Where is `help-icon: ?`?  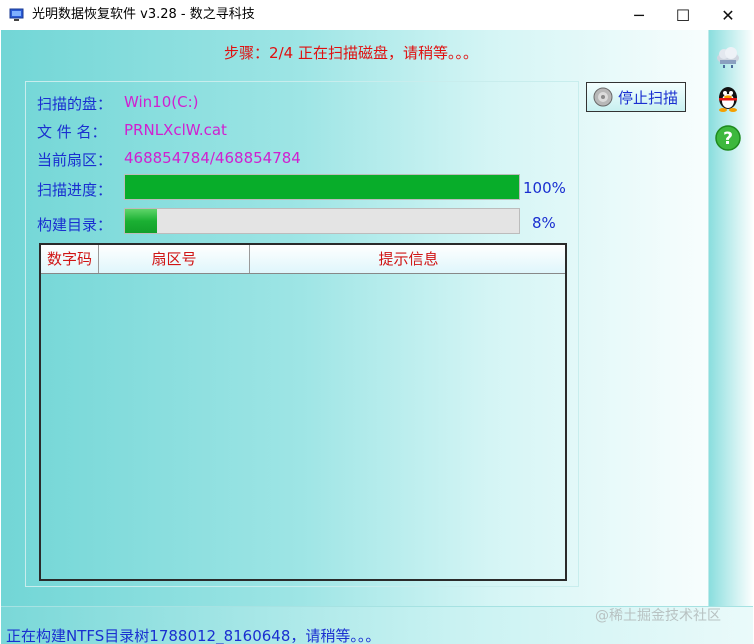
help-icon: ? is located at coordinates (728, 138).